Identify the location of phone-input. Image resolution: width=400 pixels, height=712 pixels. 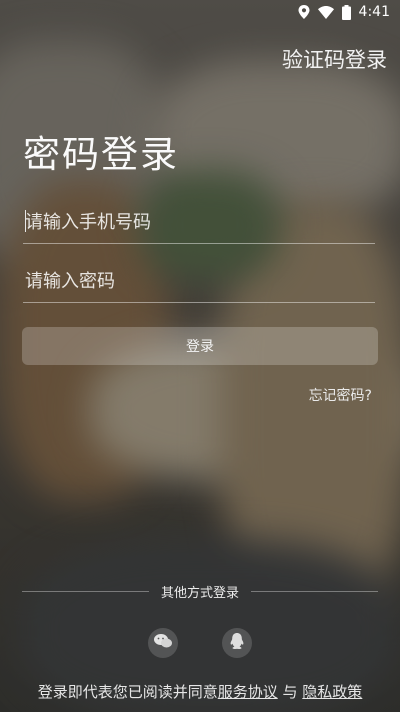
(201, 222).